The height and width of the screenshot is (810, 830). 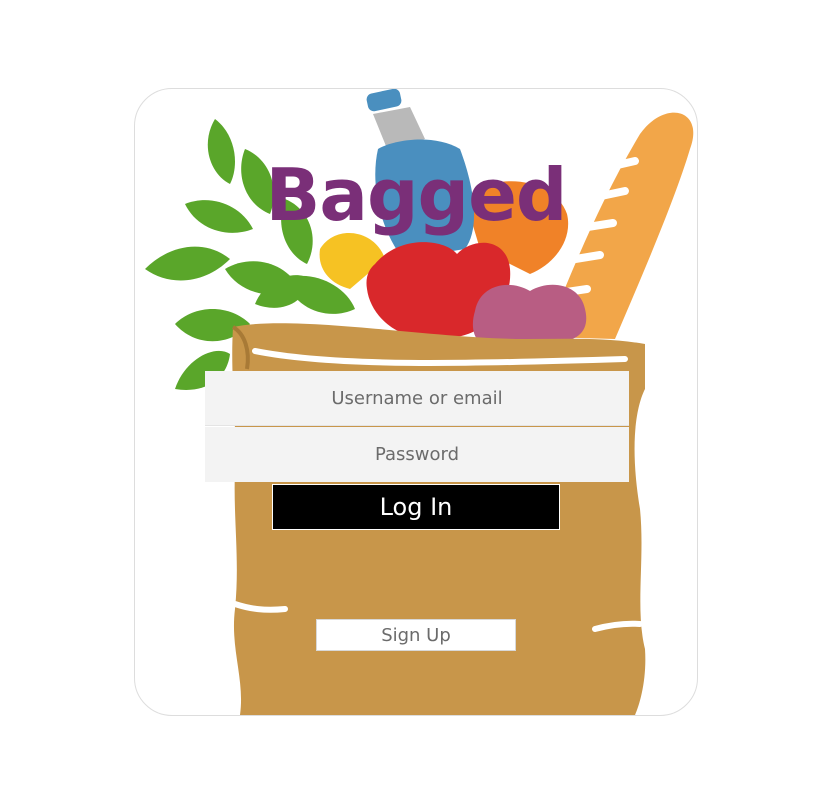 What do you see at coordinates (529, 313) in the screenshot?
I see `plum-icon` at bounding box center [529, 313].